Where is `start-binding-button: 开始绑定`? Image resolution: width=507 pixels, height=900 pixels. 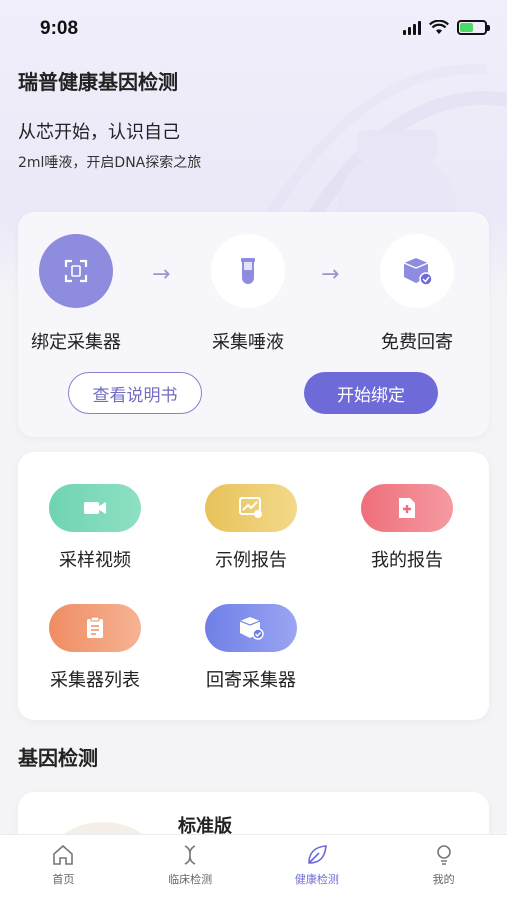
start-binding-button: 开始绑定 is located at coordinates (371, 393).